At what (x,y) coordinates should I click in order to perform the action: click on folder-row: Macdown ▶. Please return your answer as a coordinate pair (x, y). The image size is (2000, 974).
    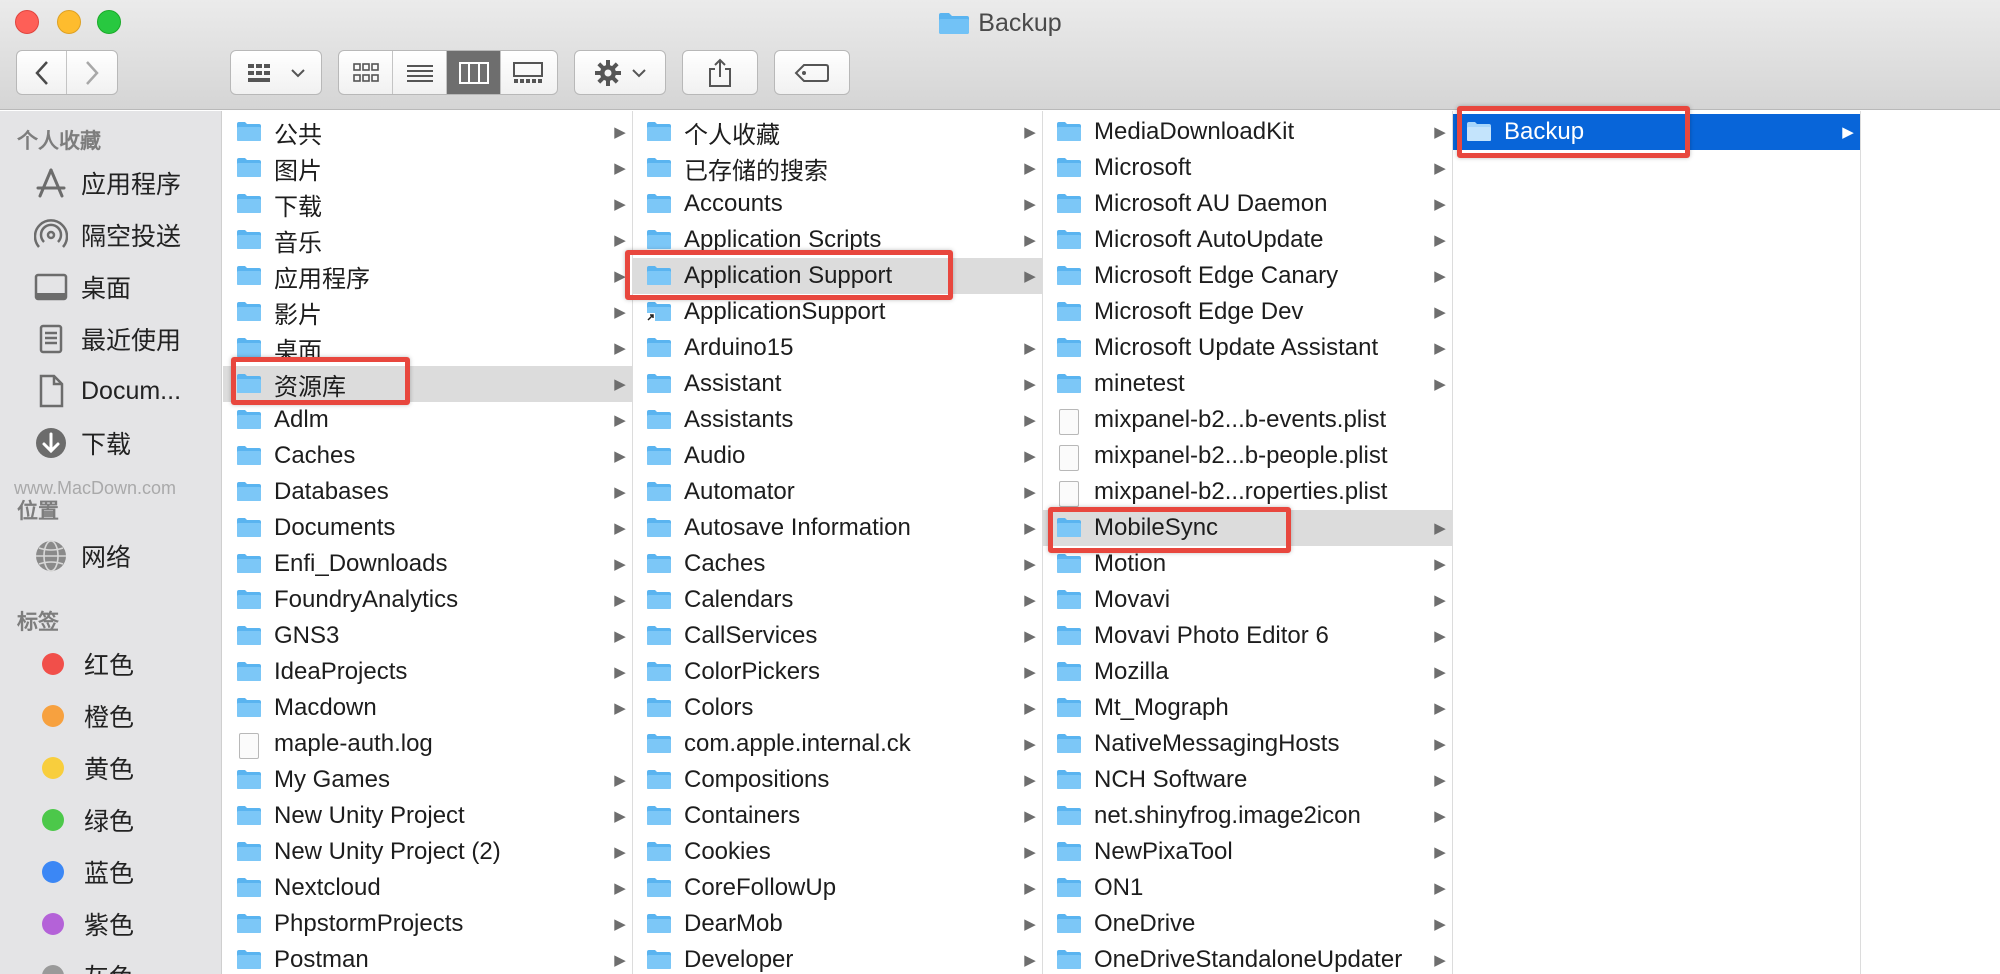
    Looking at the image, I should click on (427, 708).